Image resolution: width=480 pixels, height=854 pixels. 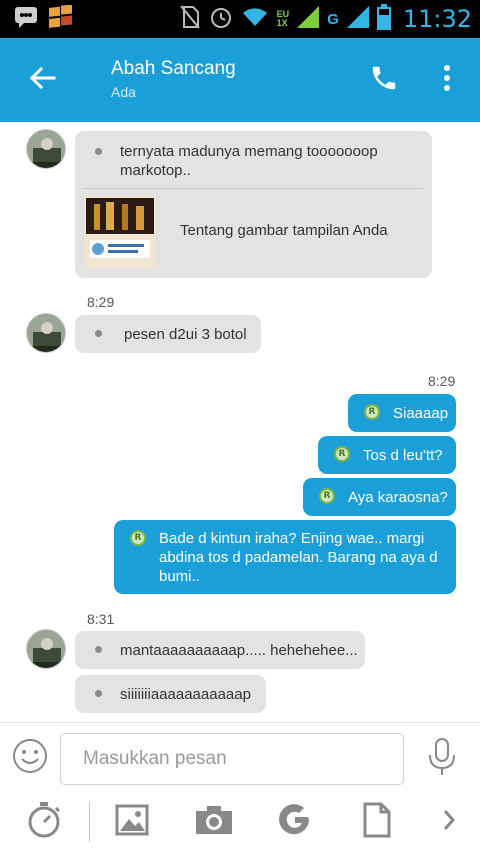 I want to click on message-composer: Masukkan pesan, so click(x=240, y=760).